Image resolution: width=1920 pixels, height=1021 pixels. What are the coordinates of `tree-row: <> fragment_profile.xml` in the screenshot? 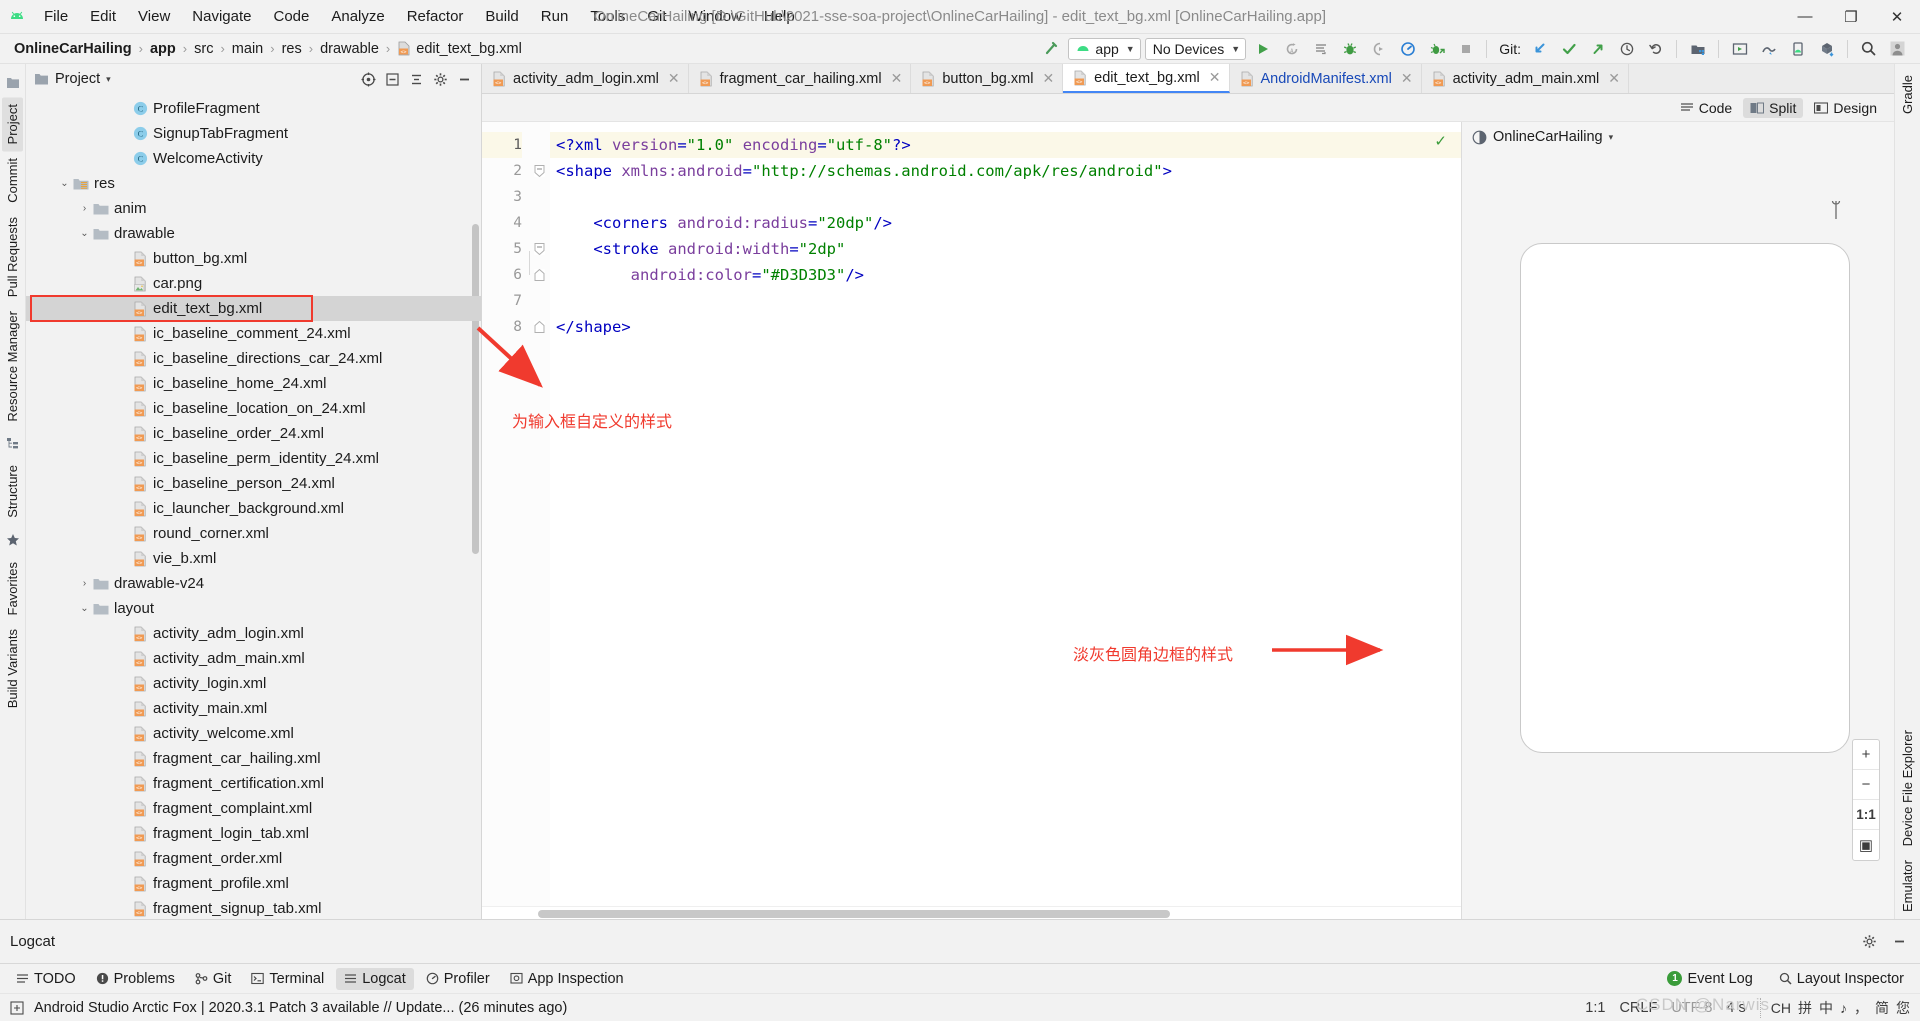 It's located at (253, 883).